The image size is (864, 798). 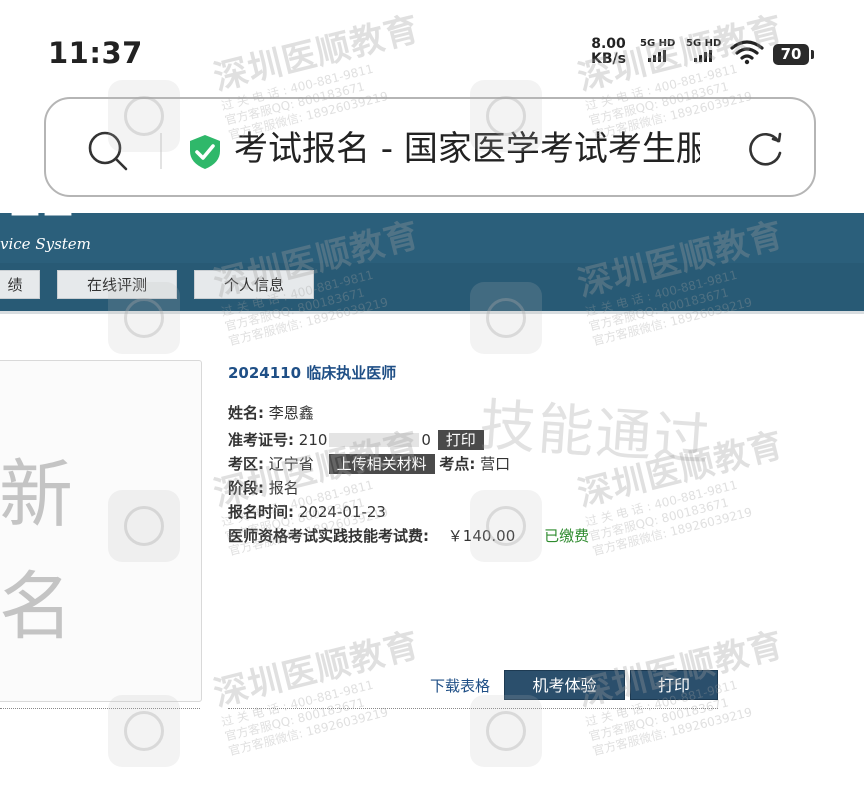 I want to click on name-value: 李恩鑫, so click(x=291, y=413).